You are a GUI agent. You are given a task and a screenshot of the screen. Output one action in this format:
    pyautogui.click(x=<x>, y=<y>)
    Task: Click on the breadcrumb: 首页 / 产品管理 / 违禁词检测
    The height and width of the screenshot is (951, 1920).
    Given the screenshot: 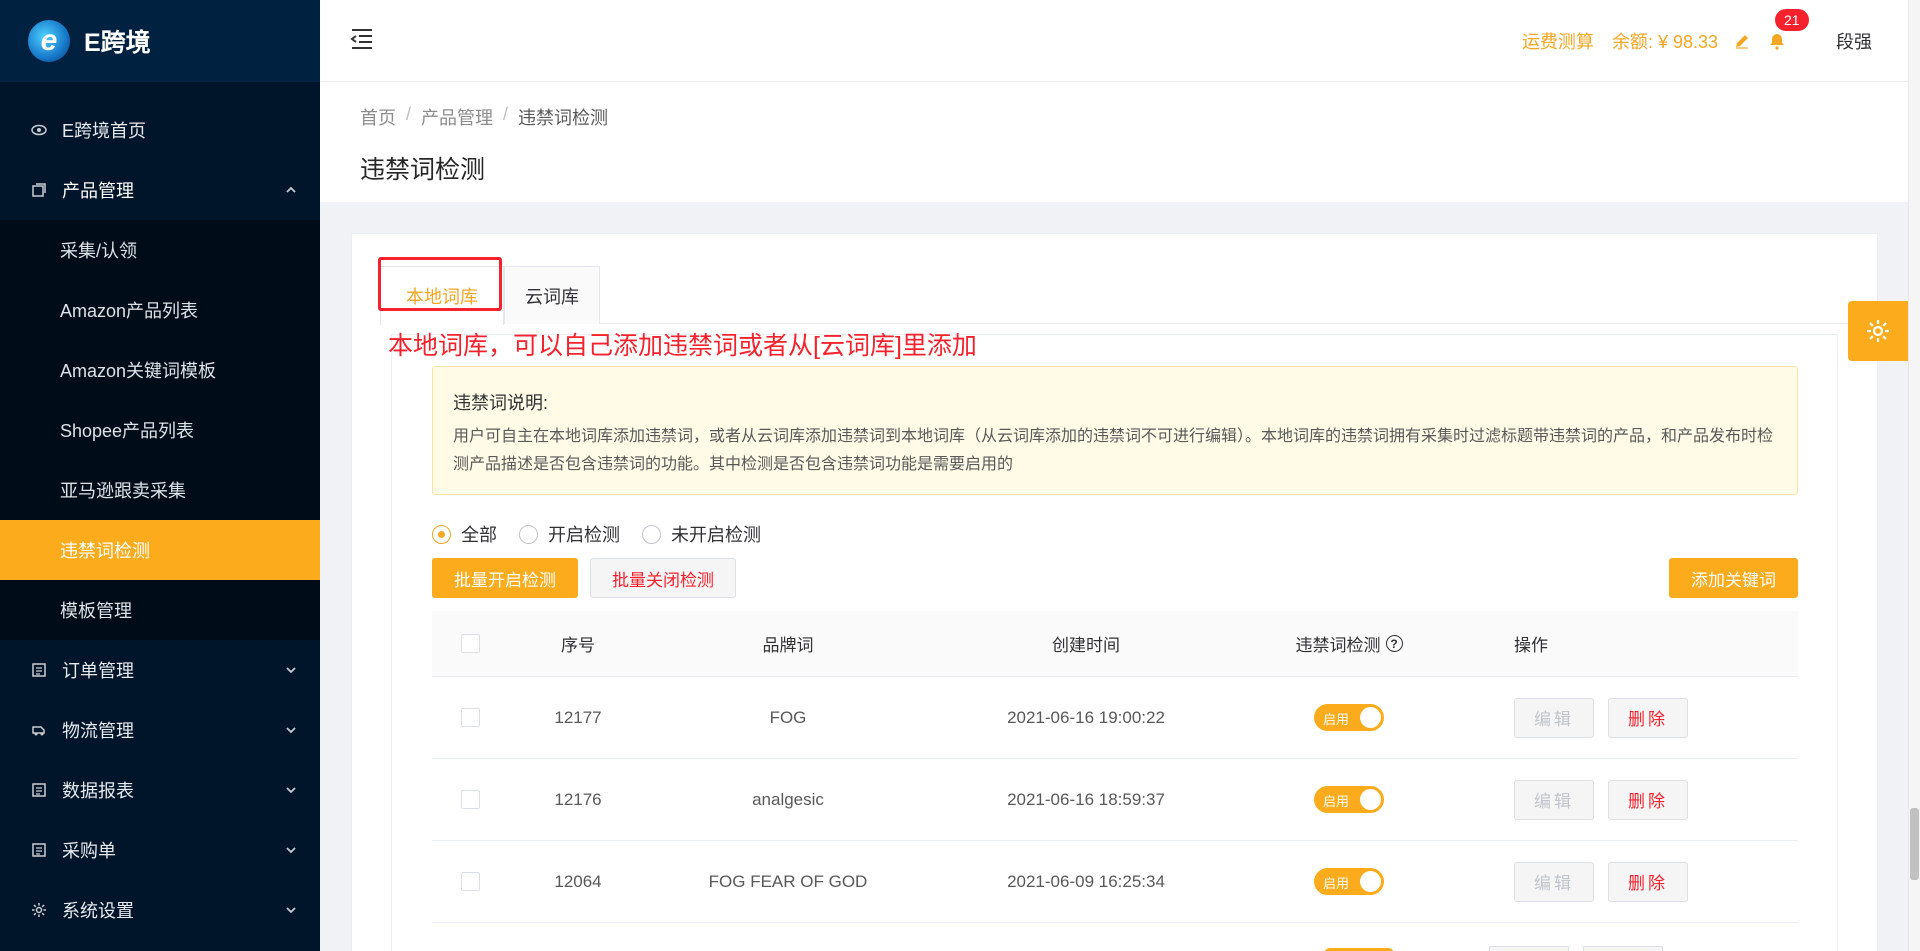 What is the action you would take?
    pyautogui.click(x=484, y=117)
    